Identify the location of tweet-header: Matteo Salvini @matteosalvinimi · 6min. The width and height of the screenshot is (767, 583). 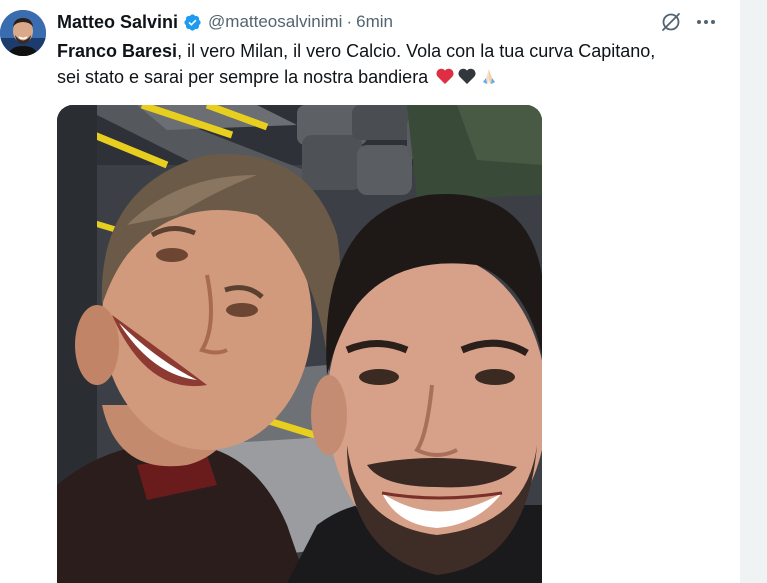
(225, 22).